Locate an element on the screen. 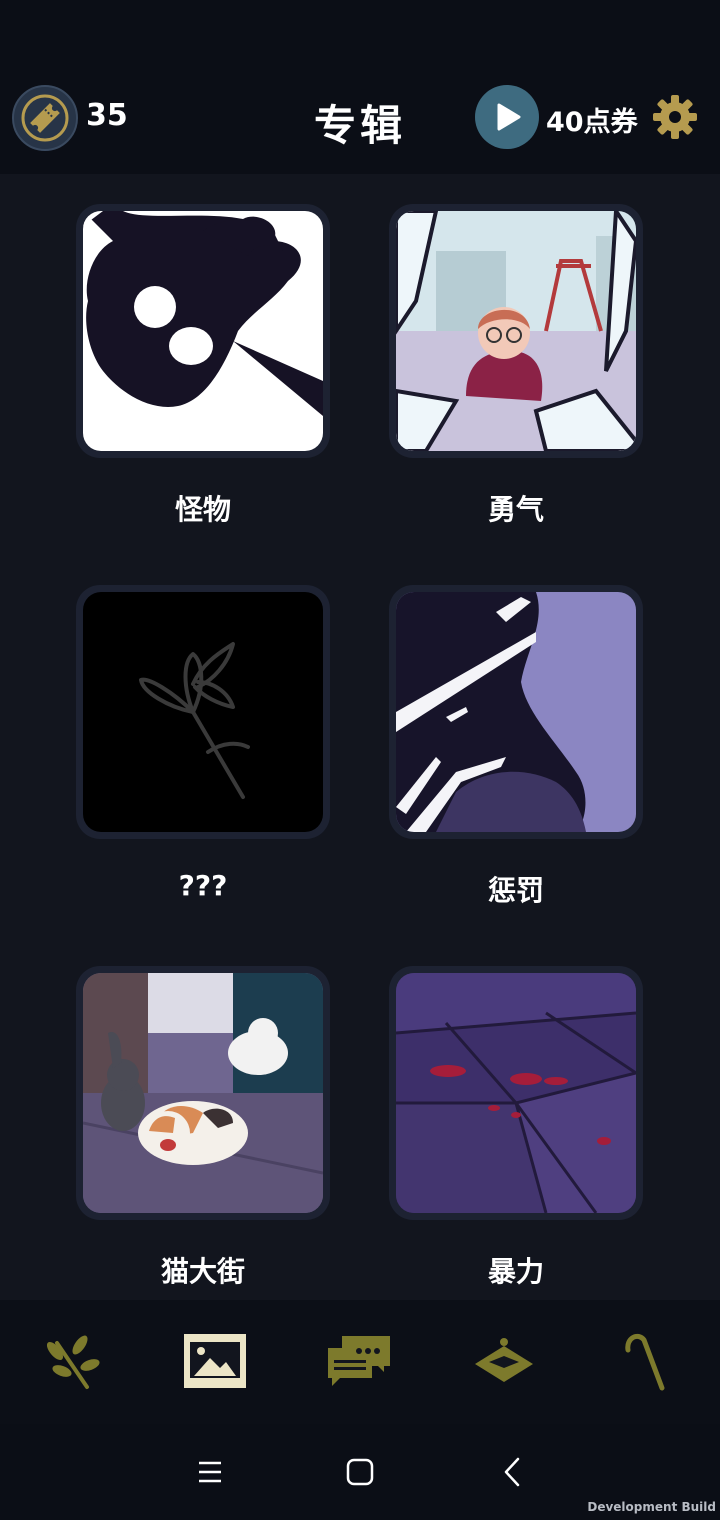 The height and width of the screenshot is (1520, 720). violence-cover is located at coordinates (516, 1093).